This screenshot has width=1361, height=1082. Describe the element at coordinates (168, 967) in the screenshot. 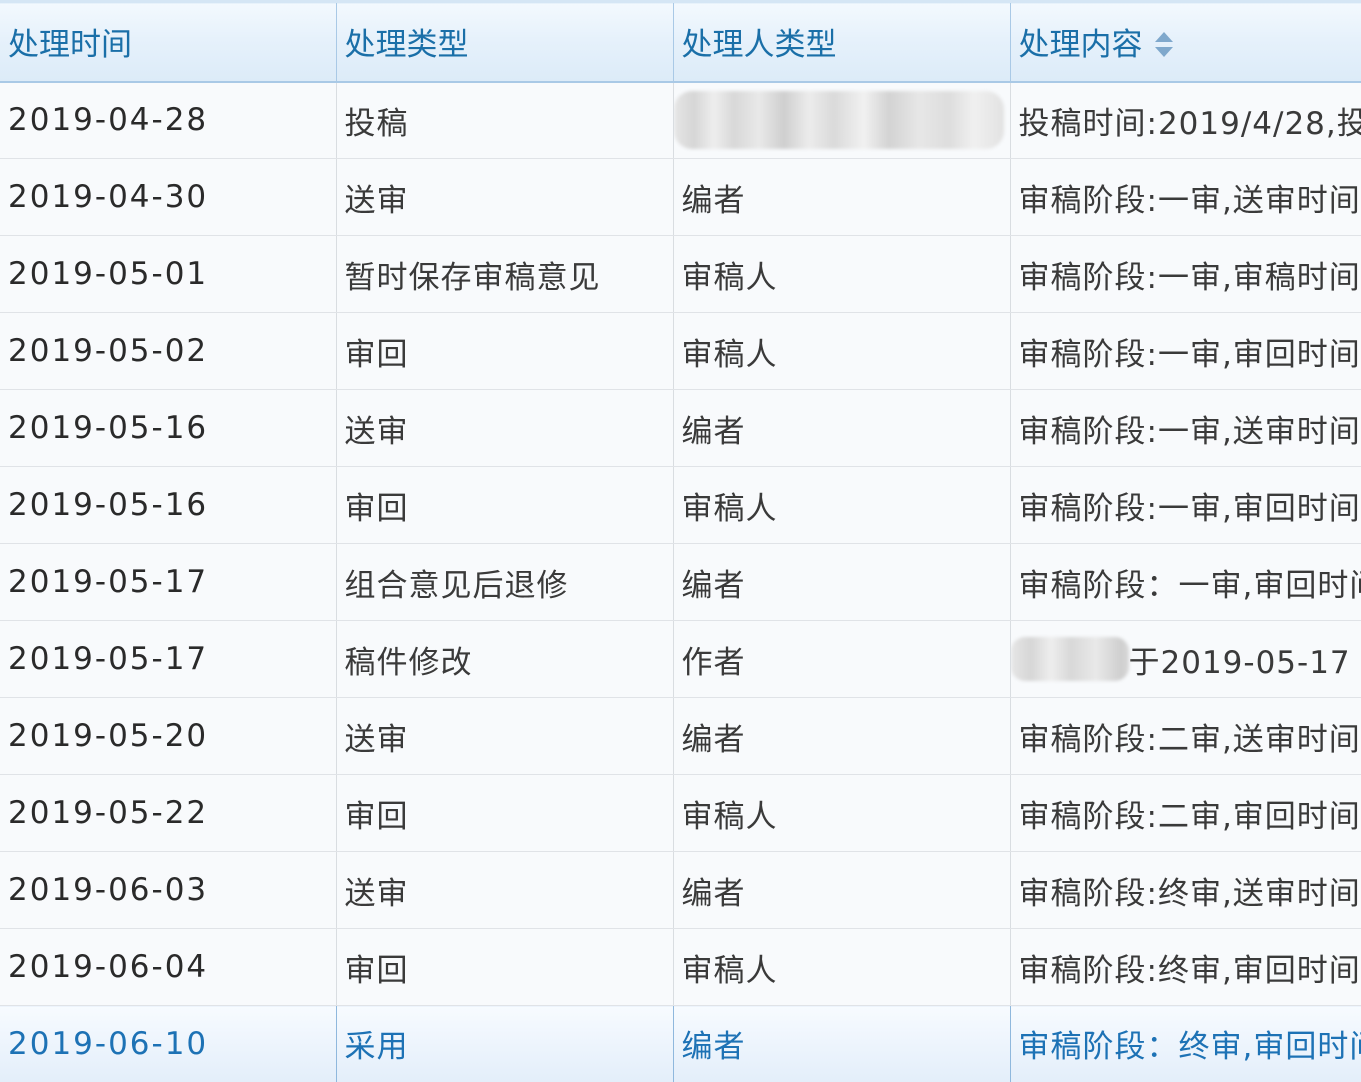

I see `cell-time: 2019-06-04` at that location.